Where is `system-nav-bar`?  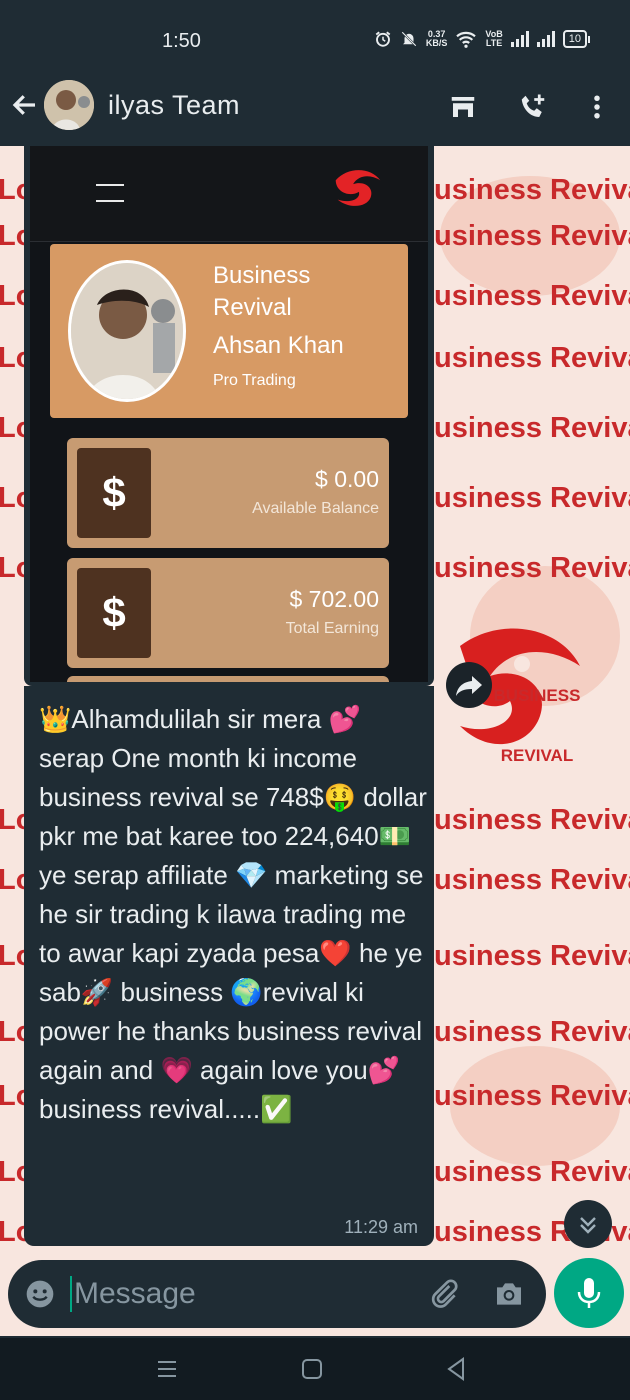
system-nav-bar is located at coordinates (315, 1369).